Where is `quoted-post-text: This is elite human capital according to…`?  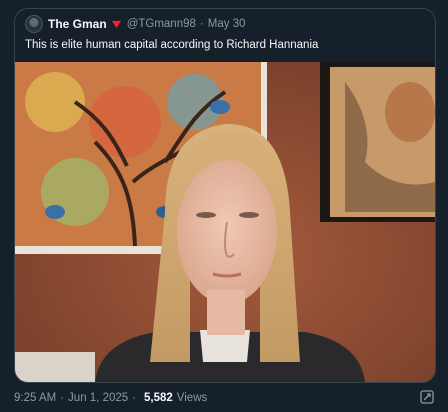
quoted-post-text: This is elite human capital according to… is located at coordinates (172, 45).